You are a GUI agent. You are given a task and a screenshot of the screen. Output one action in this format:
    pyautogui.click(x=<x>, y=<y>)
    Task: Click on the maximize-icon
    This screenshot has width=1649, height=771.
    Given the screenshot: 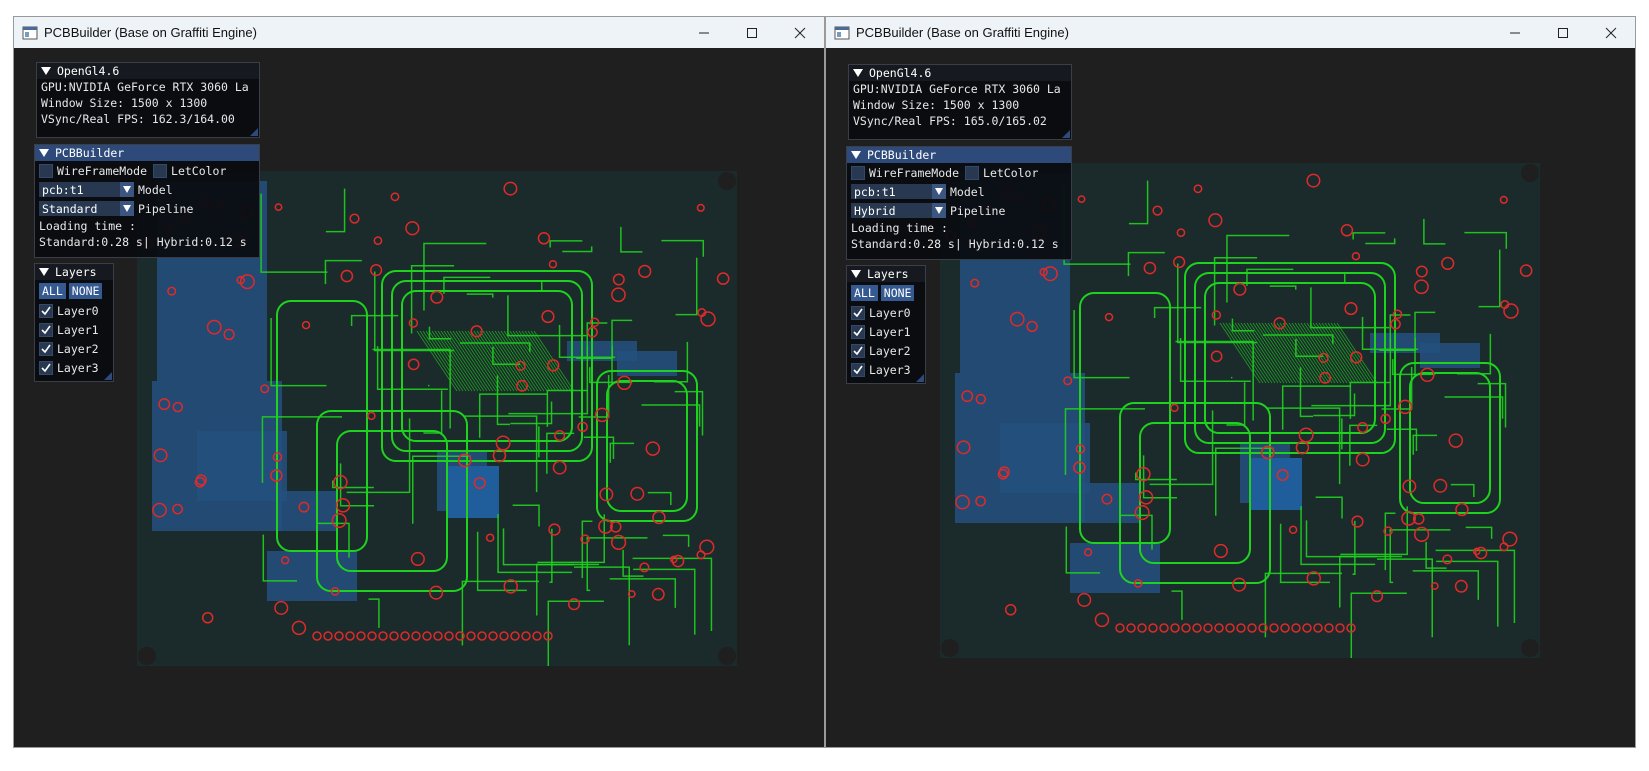 What is the action you would take?
    pyautogui.click(x=1563, y=32)
    